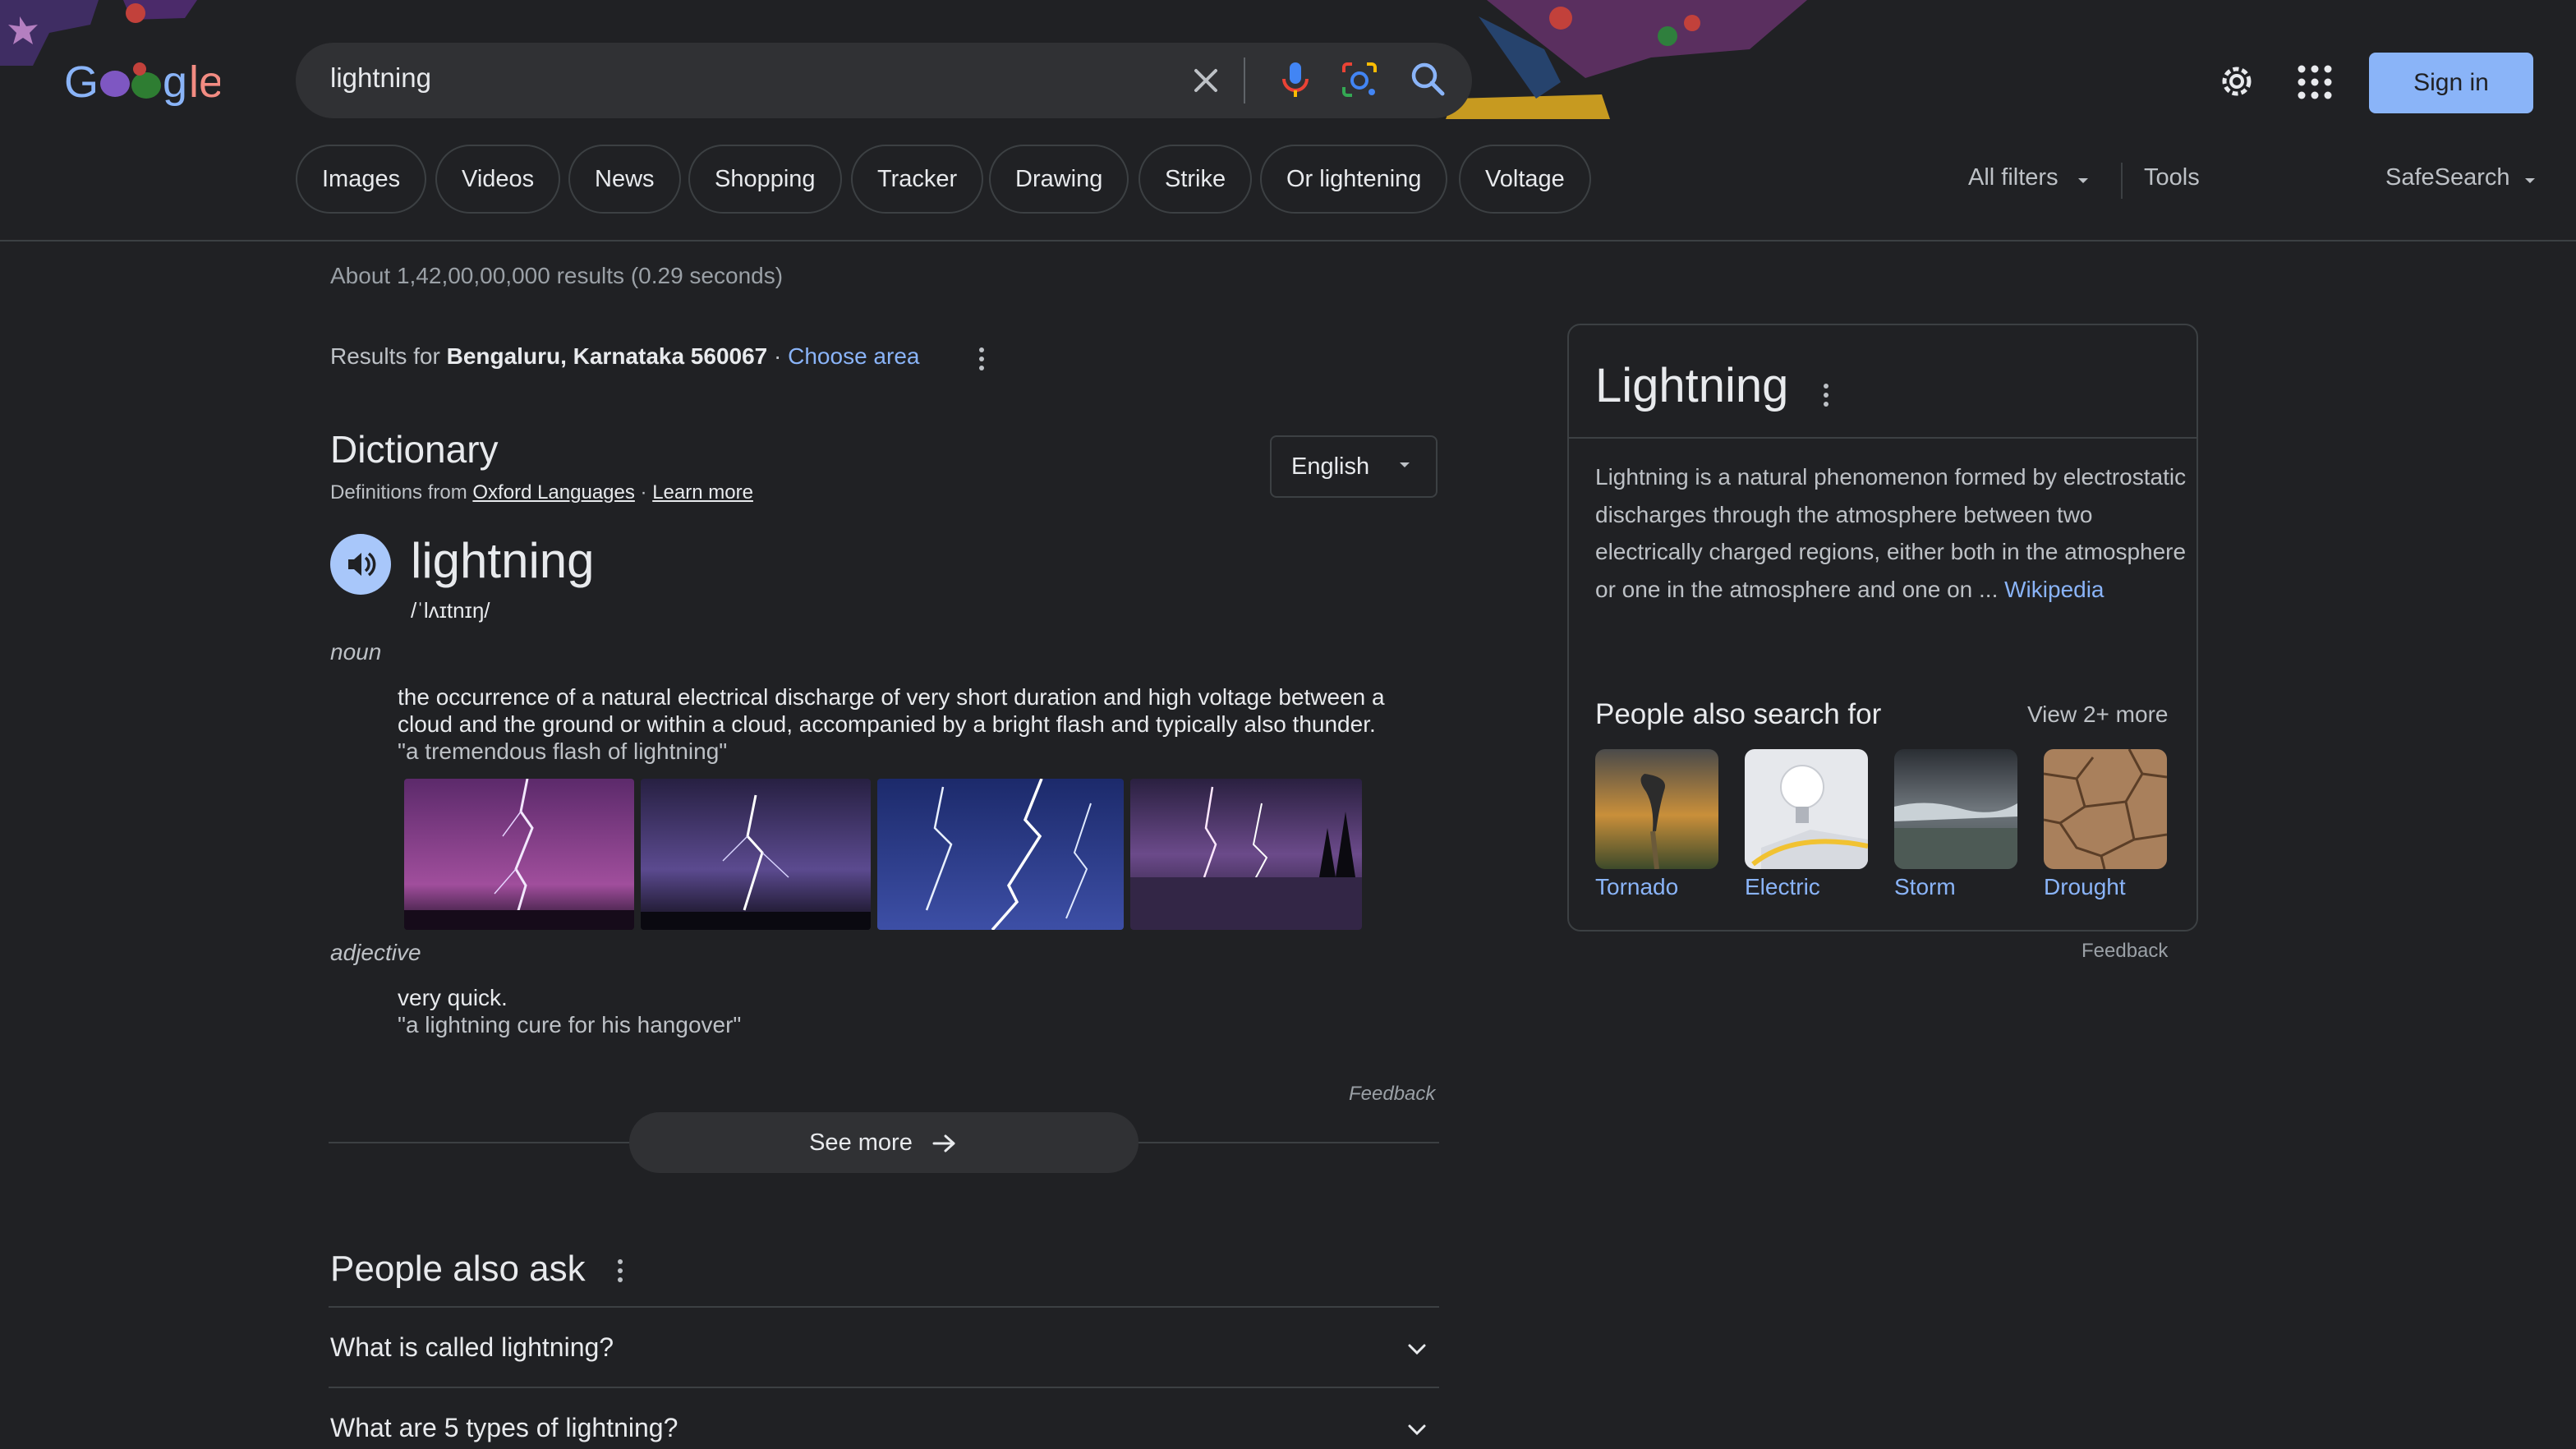 This screenshot has height=1449, width=2576. What do you see at coordinates (1206, 80) in the screenshot?
I see `clear-search-icon` at bounding box center [1206, 80].